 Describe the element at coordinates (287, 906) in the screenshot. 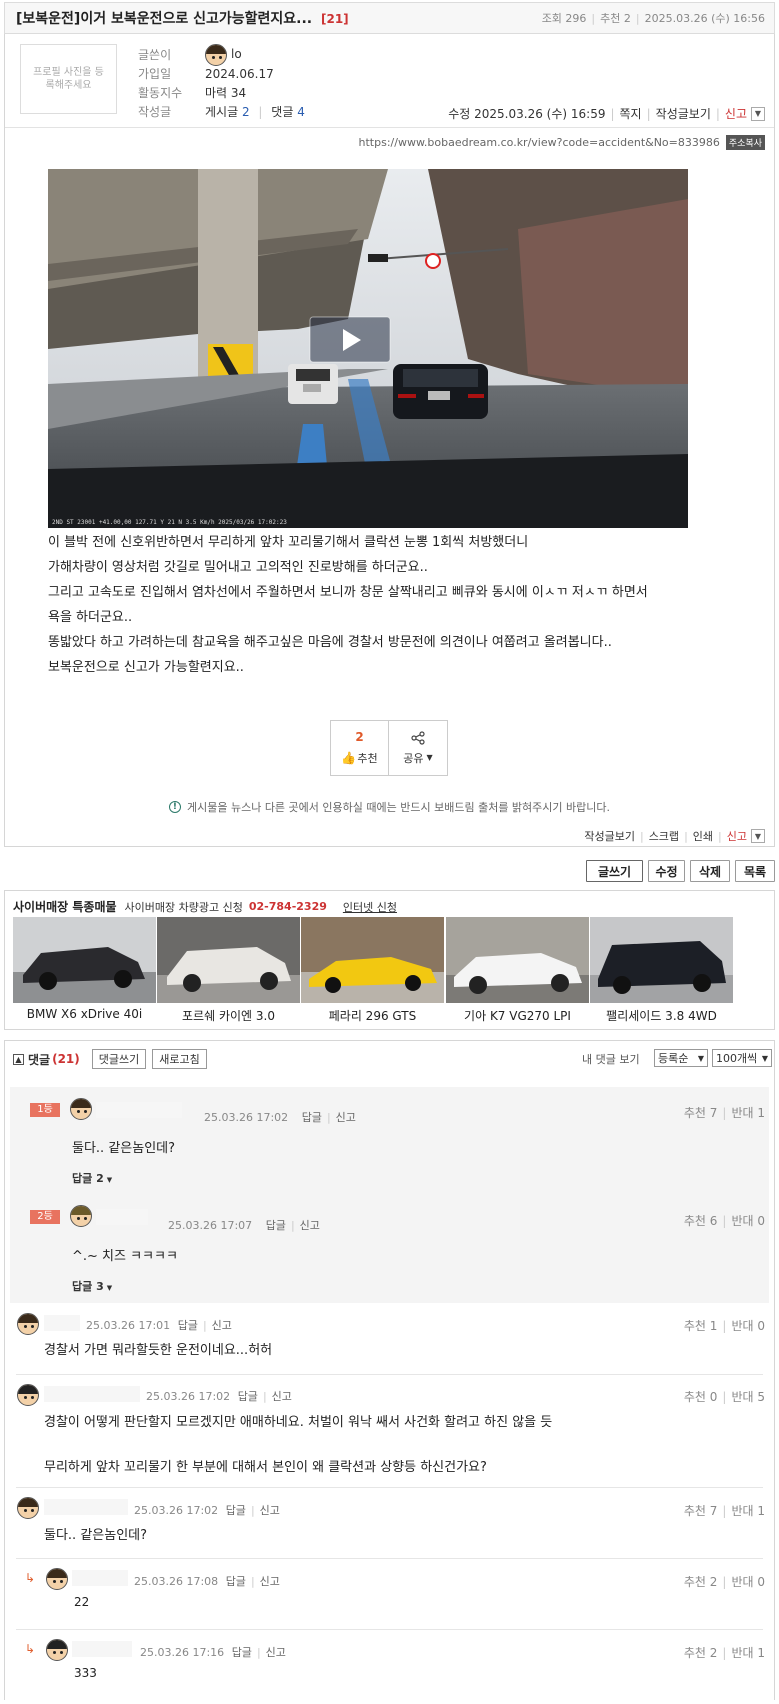

I see `cyber-store-phone: 02-784-2329` at that location.